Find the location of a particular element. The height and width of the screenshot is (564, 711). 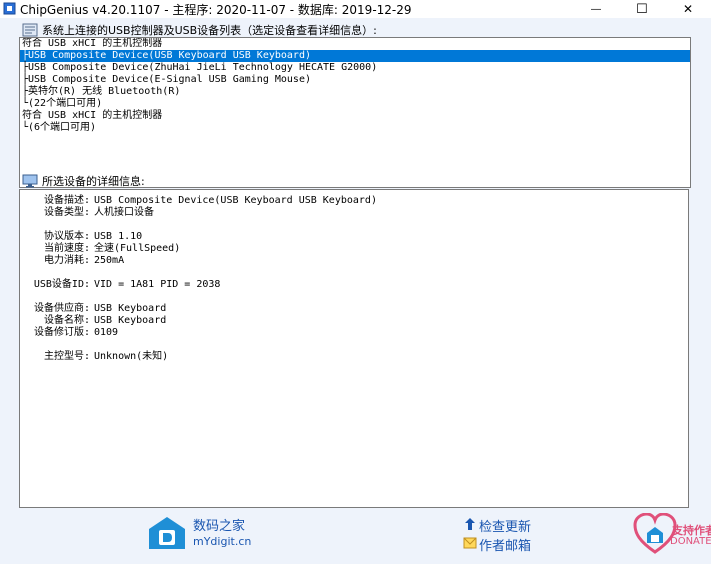

detail-row: 协议版本: USB 1.10 is located at coordinates (354, 237).